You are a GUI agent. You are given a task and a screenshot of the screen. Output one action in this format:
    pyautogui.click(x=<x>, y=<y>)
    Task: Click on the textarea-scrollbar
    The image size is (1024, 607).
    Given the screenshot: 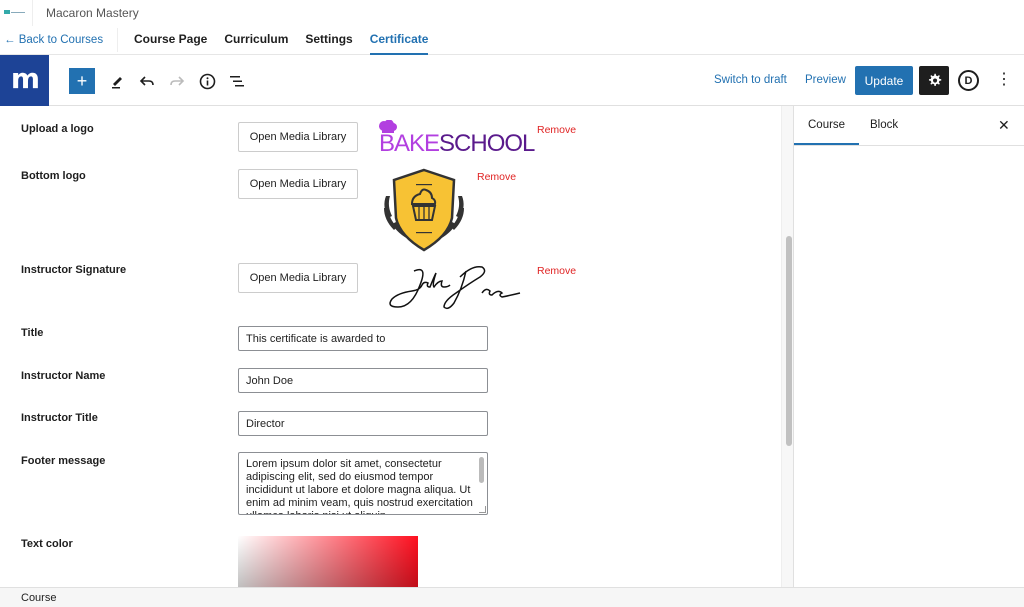 What is the action you would take?
    pyautogui.click(x=481, y=470)
    